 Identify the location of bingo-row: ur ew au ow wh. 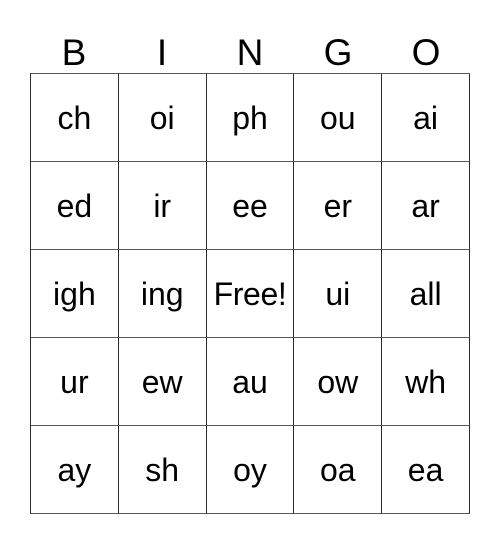
(250, 382).